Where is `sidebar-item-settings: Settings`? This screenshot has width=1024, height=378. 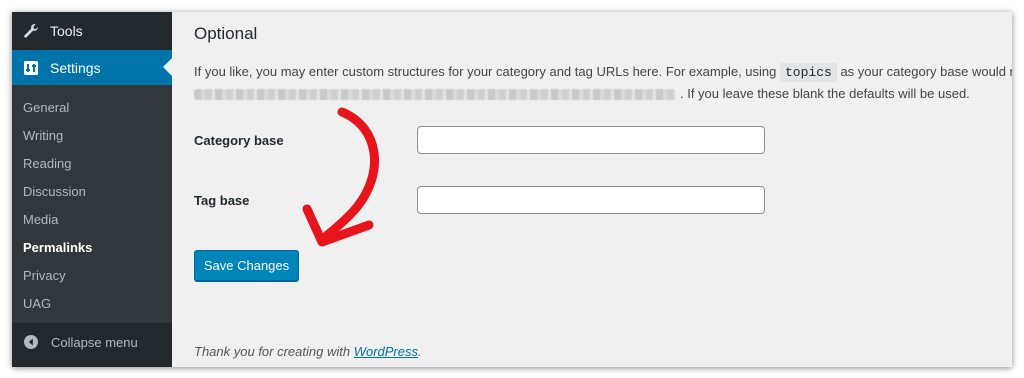
sidebar-item-settings: Settings is located at coordinates (92, 67).